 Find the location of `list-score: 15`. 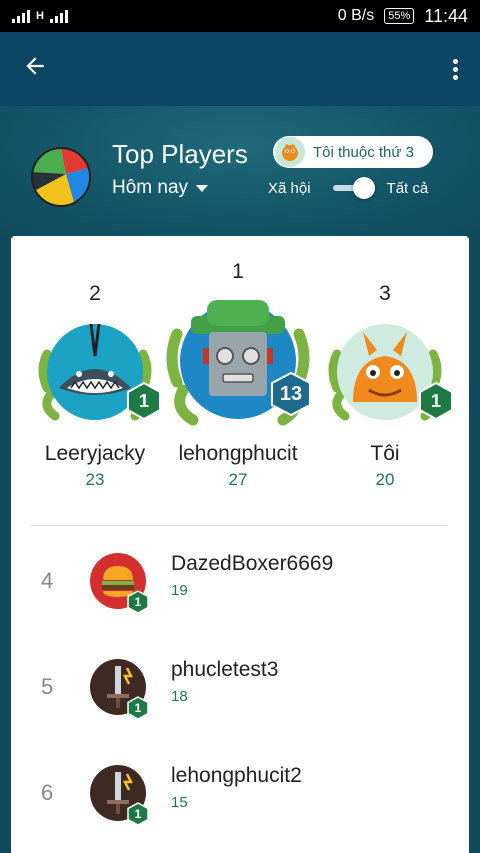

list-score: 15 is located at coordinates (179, 802).